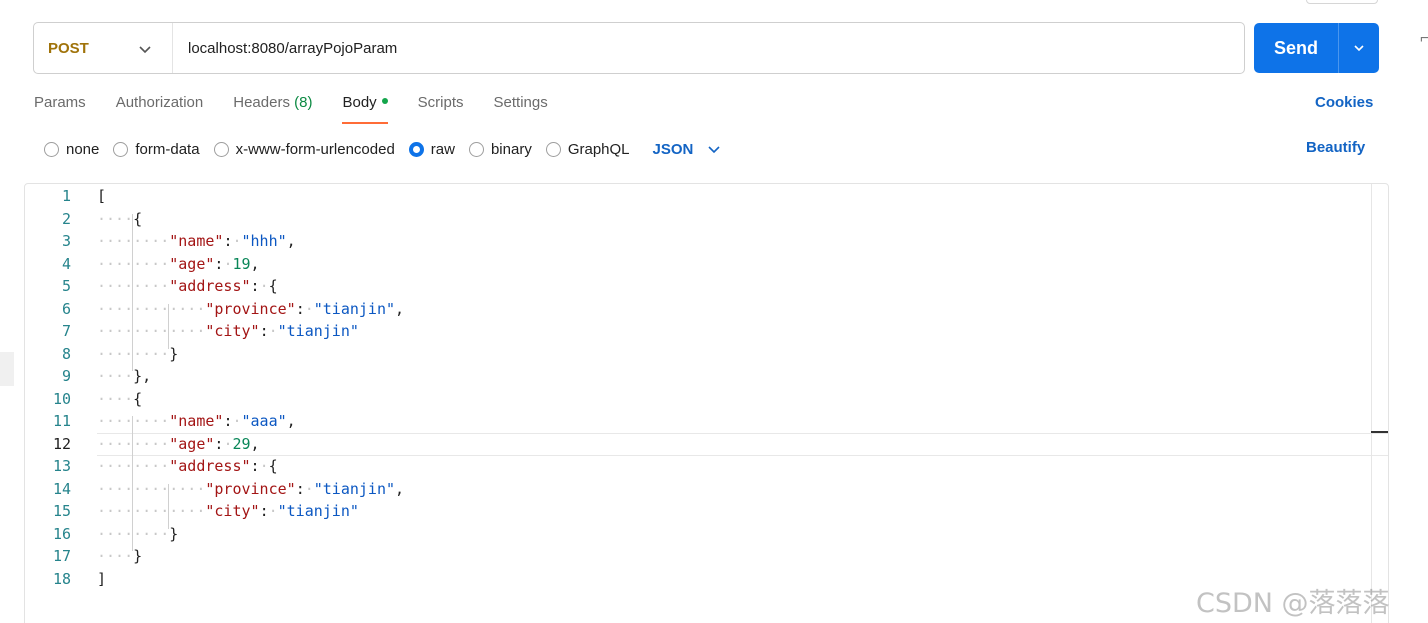 Image resolution: width=1428 pixels, height=623 pixels. I want to click on code-line: 5 ········"address":·{, so click(695, 286).